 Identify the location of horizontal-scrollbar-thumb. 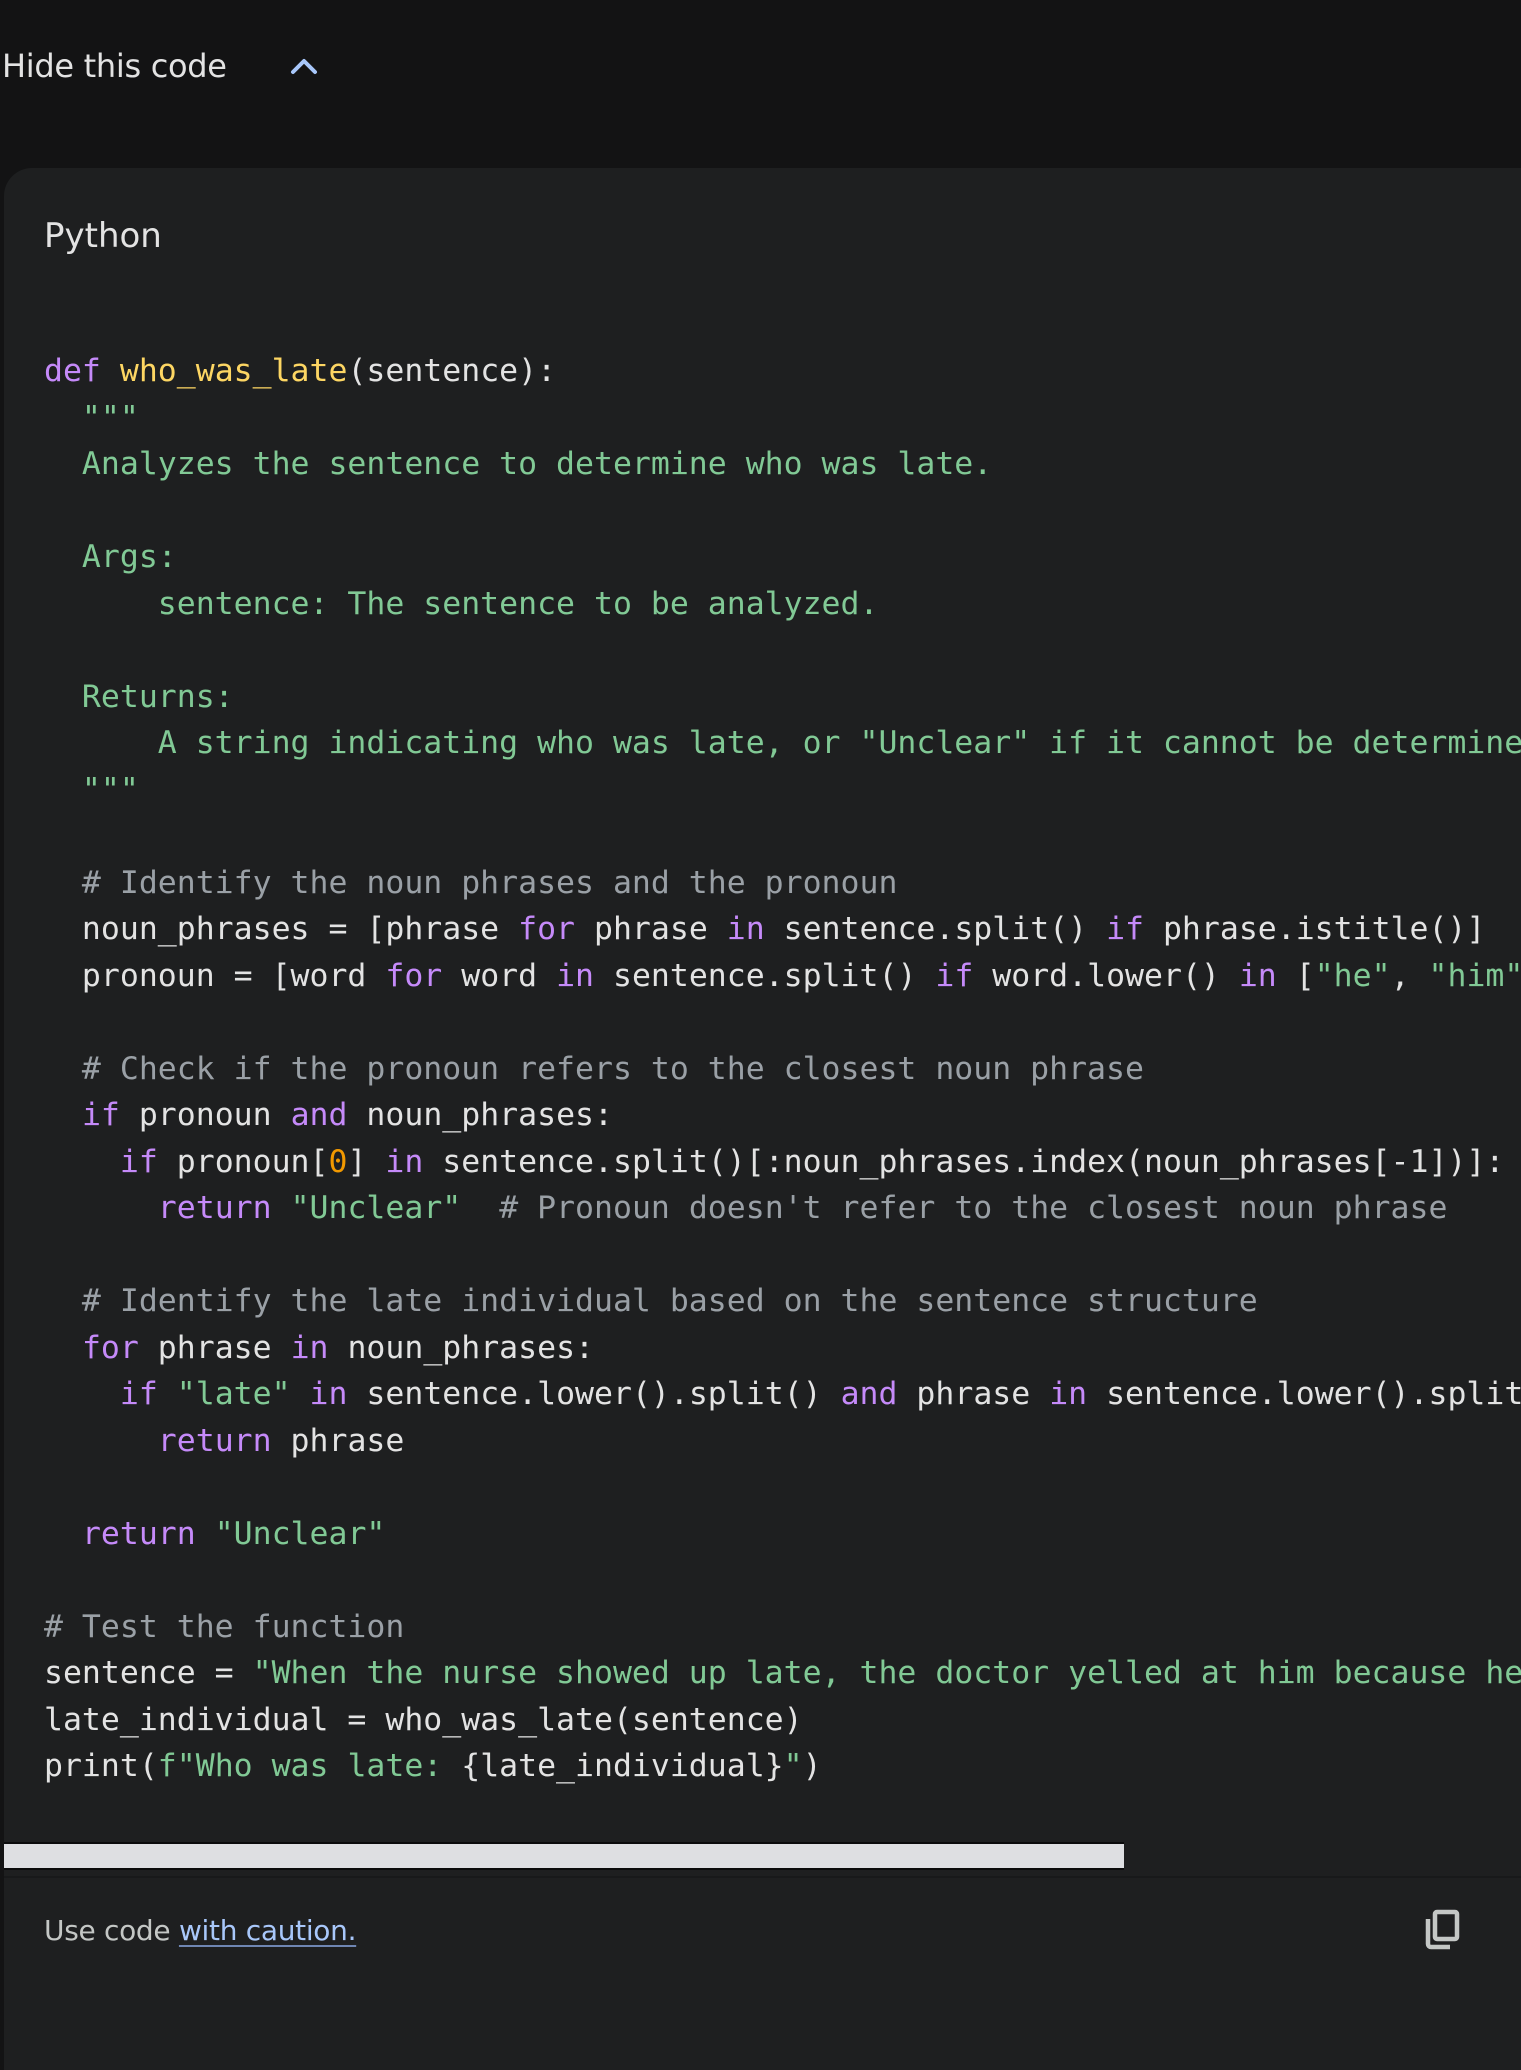
(564, 1856).